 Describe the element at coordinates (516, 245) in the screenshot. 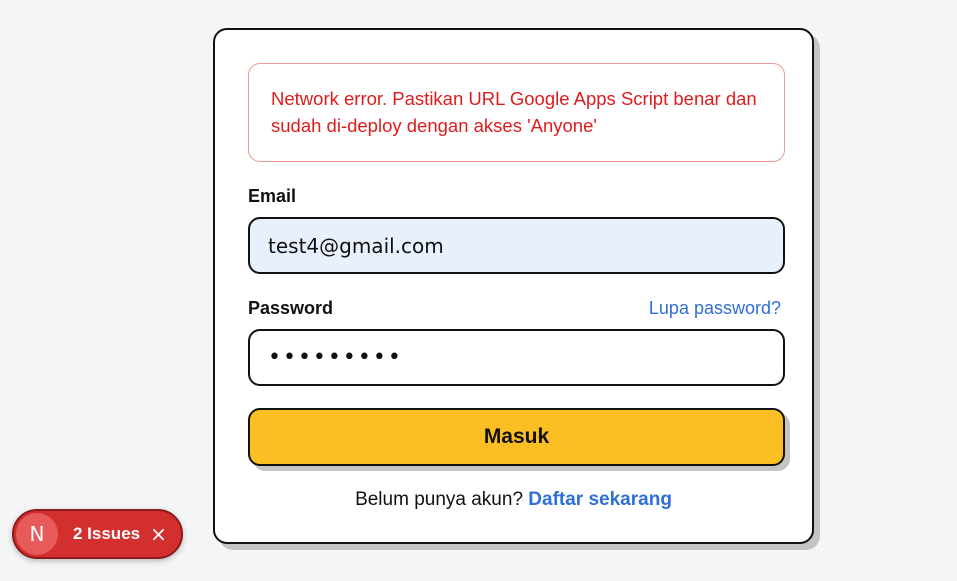

I see `email-field` at that location.